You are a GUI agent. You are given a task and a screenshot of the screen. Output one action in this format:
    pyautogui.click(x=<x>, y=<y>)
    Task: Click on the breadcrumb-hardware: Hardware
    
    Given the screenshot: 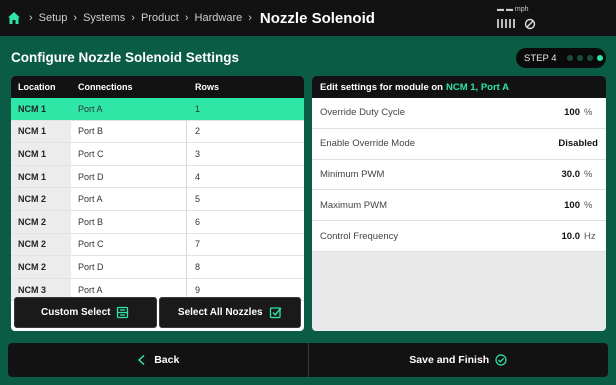 What is the action you would take?
    pyautogui.click(x=219, y=18)
    